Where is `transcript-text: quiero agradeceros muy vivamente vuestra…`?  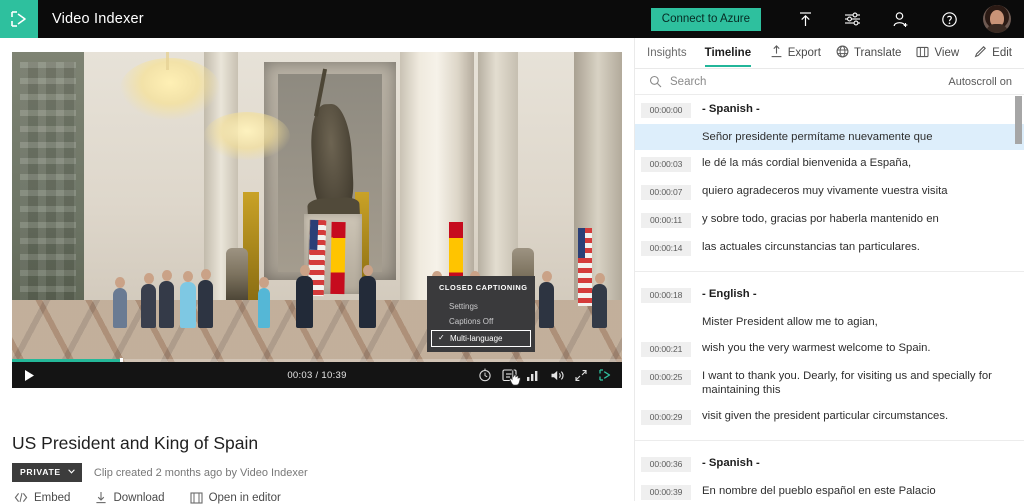
transcript-text: quiero agradeceros muy vivamente vuestra… is located at coordinates (825, 191).